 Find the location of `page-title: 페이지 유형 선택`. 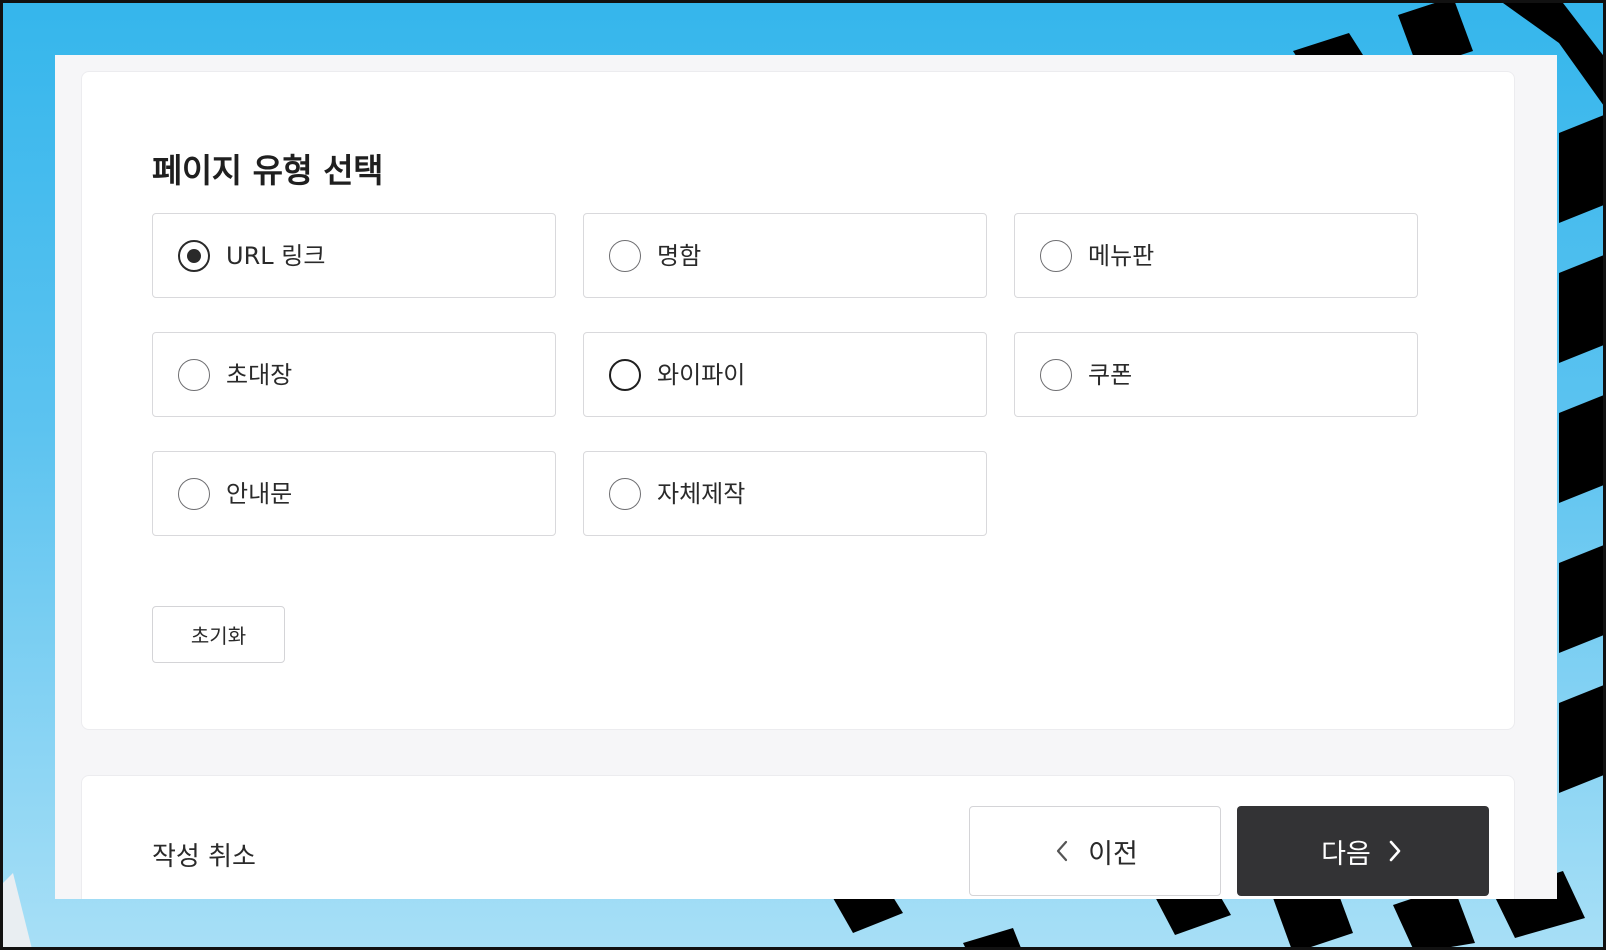

page-title: 페이지 유형 선택 is located at coordinates (268, 170).